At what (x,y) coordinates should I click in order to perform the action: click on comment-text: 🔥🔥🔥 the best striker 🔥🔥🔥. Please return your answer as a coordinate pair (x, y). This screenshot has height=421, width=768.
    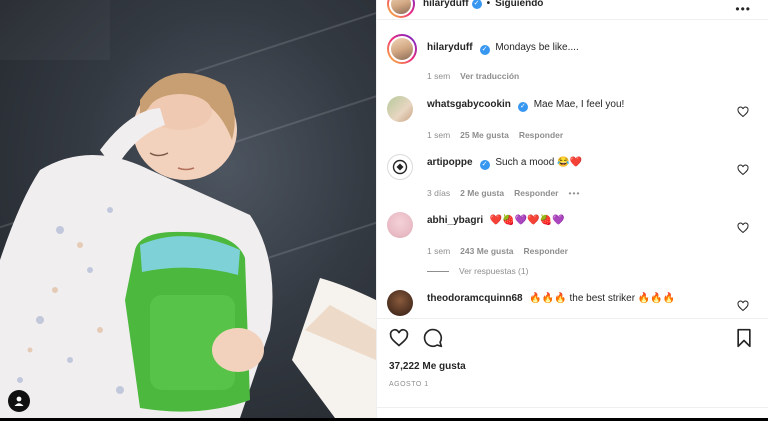
    Looking at the image, I should click on (602, 298).